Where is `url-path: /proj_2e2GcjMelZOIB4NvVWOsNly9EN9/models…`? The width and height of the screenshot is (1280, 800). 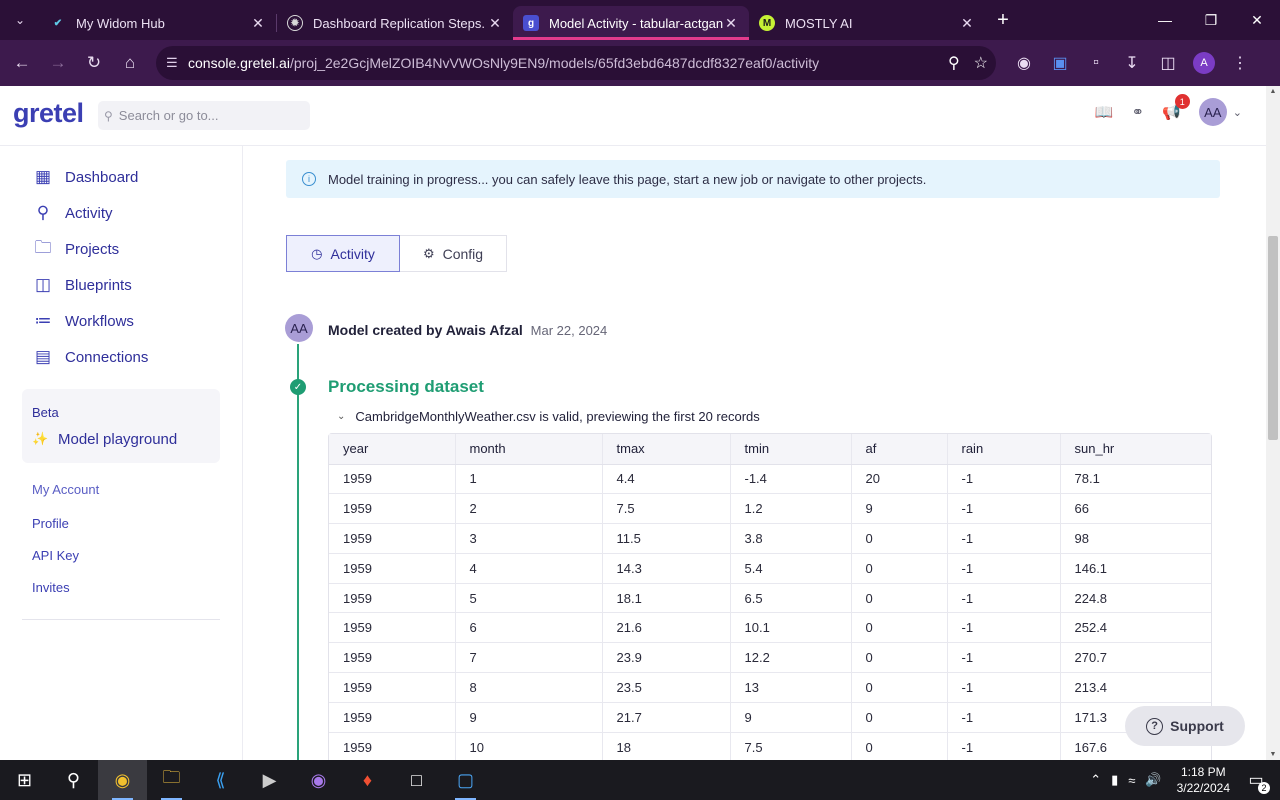 url-path: /proj_2e2GcjMelZOIB4NvVWOsNly9EN9/models… is located at coordinates (554, 63).